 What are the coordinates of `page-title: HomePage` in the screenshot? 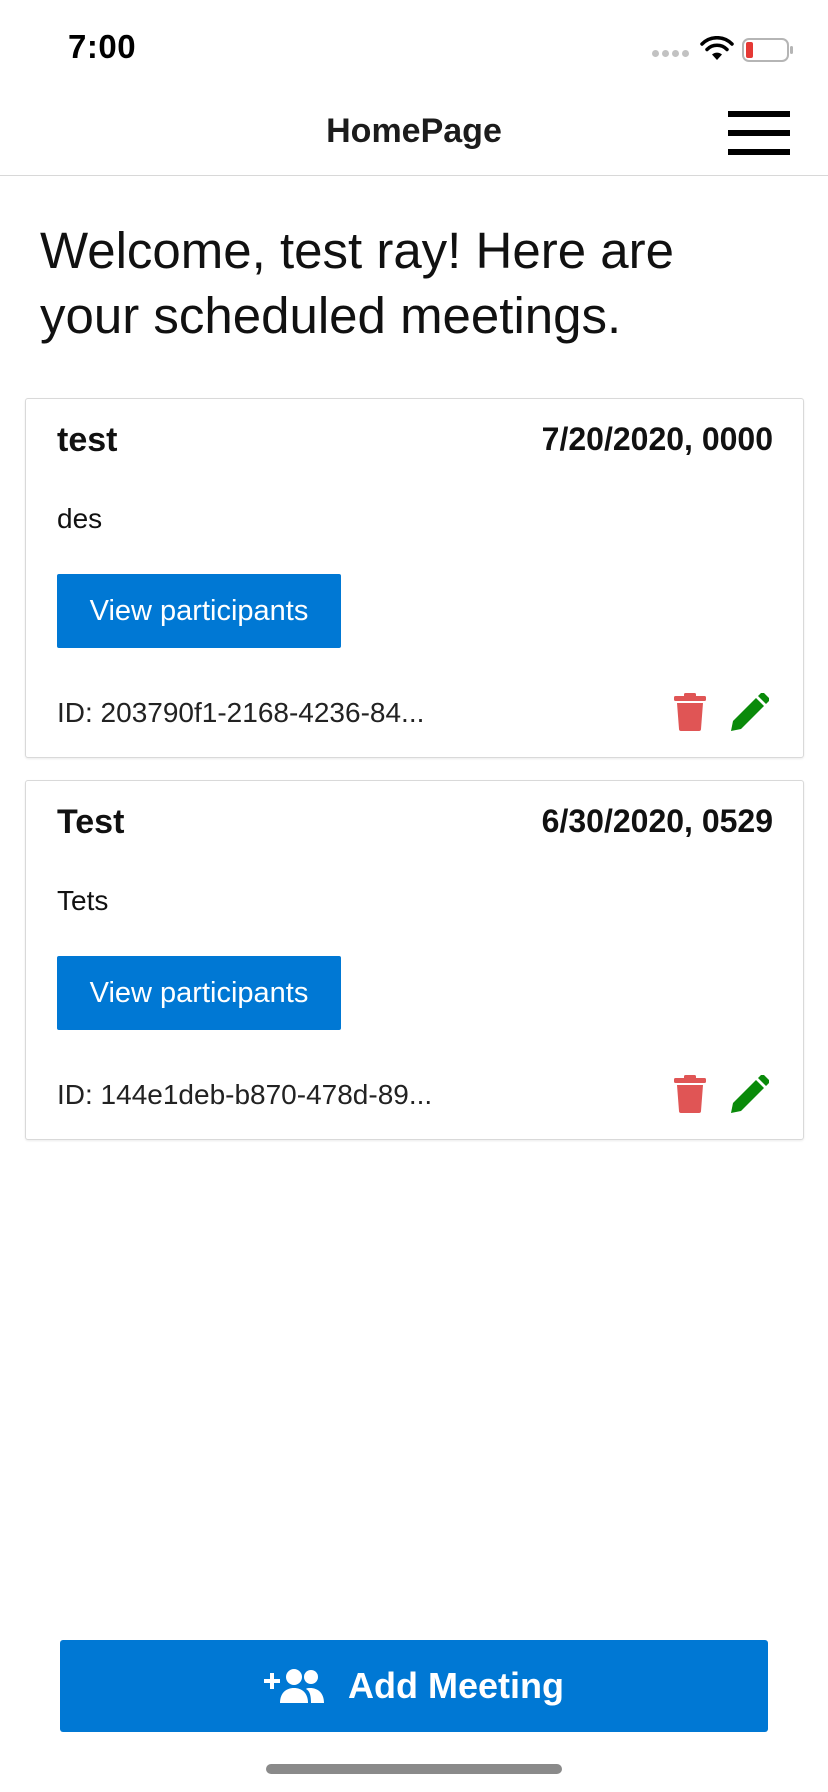 It's located at (414, 131).